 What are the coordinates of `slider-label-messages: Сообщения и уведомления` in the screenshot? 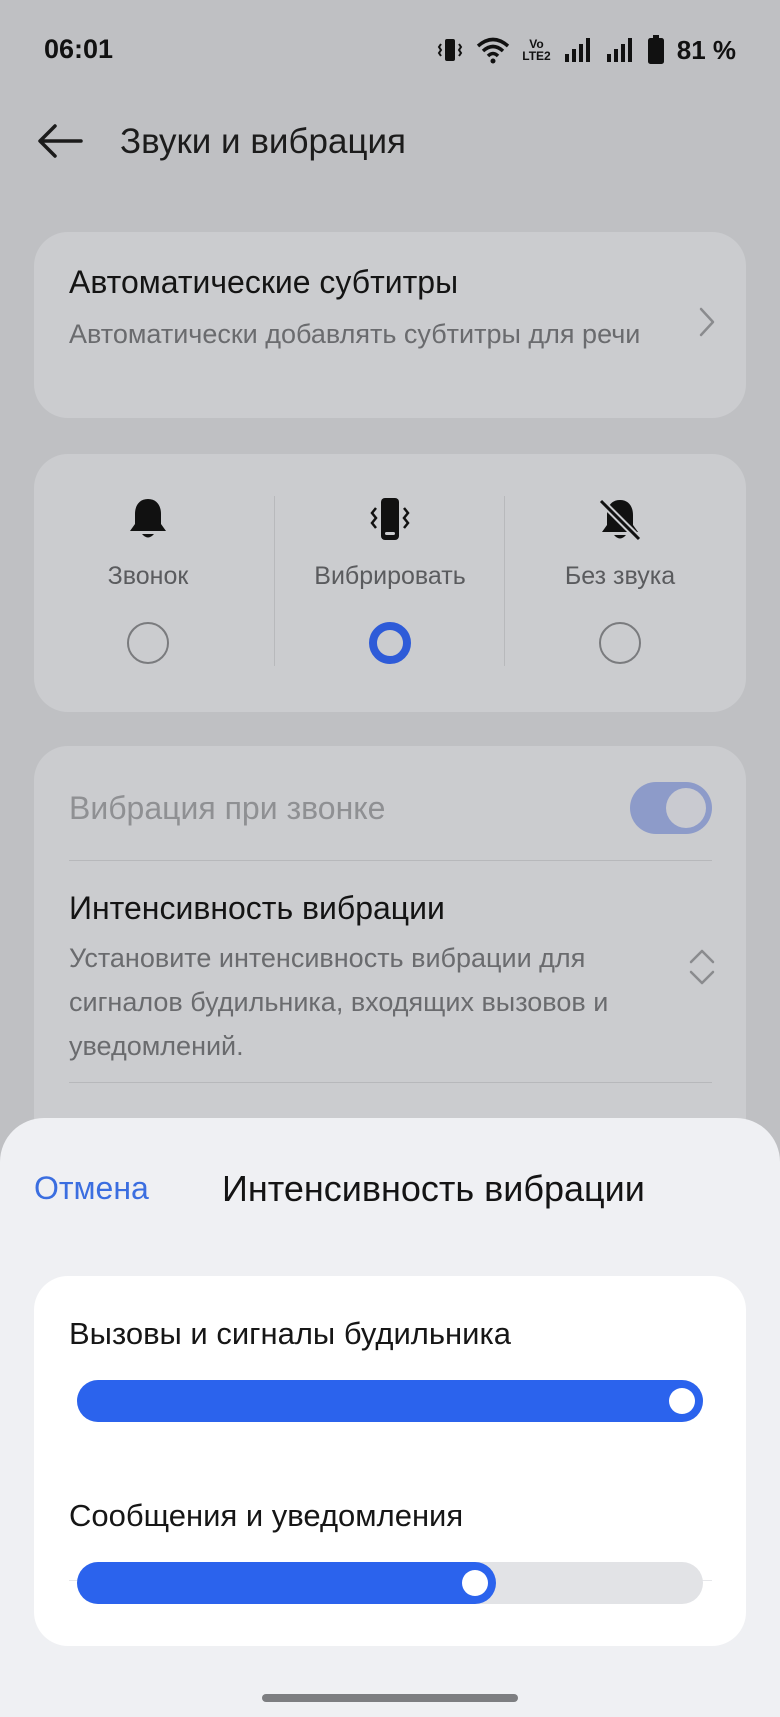 It's located at (266, 1515).